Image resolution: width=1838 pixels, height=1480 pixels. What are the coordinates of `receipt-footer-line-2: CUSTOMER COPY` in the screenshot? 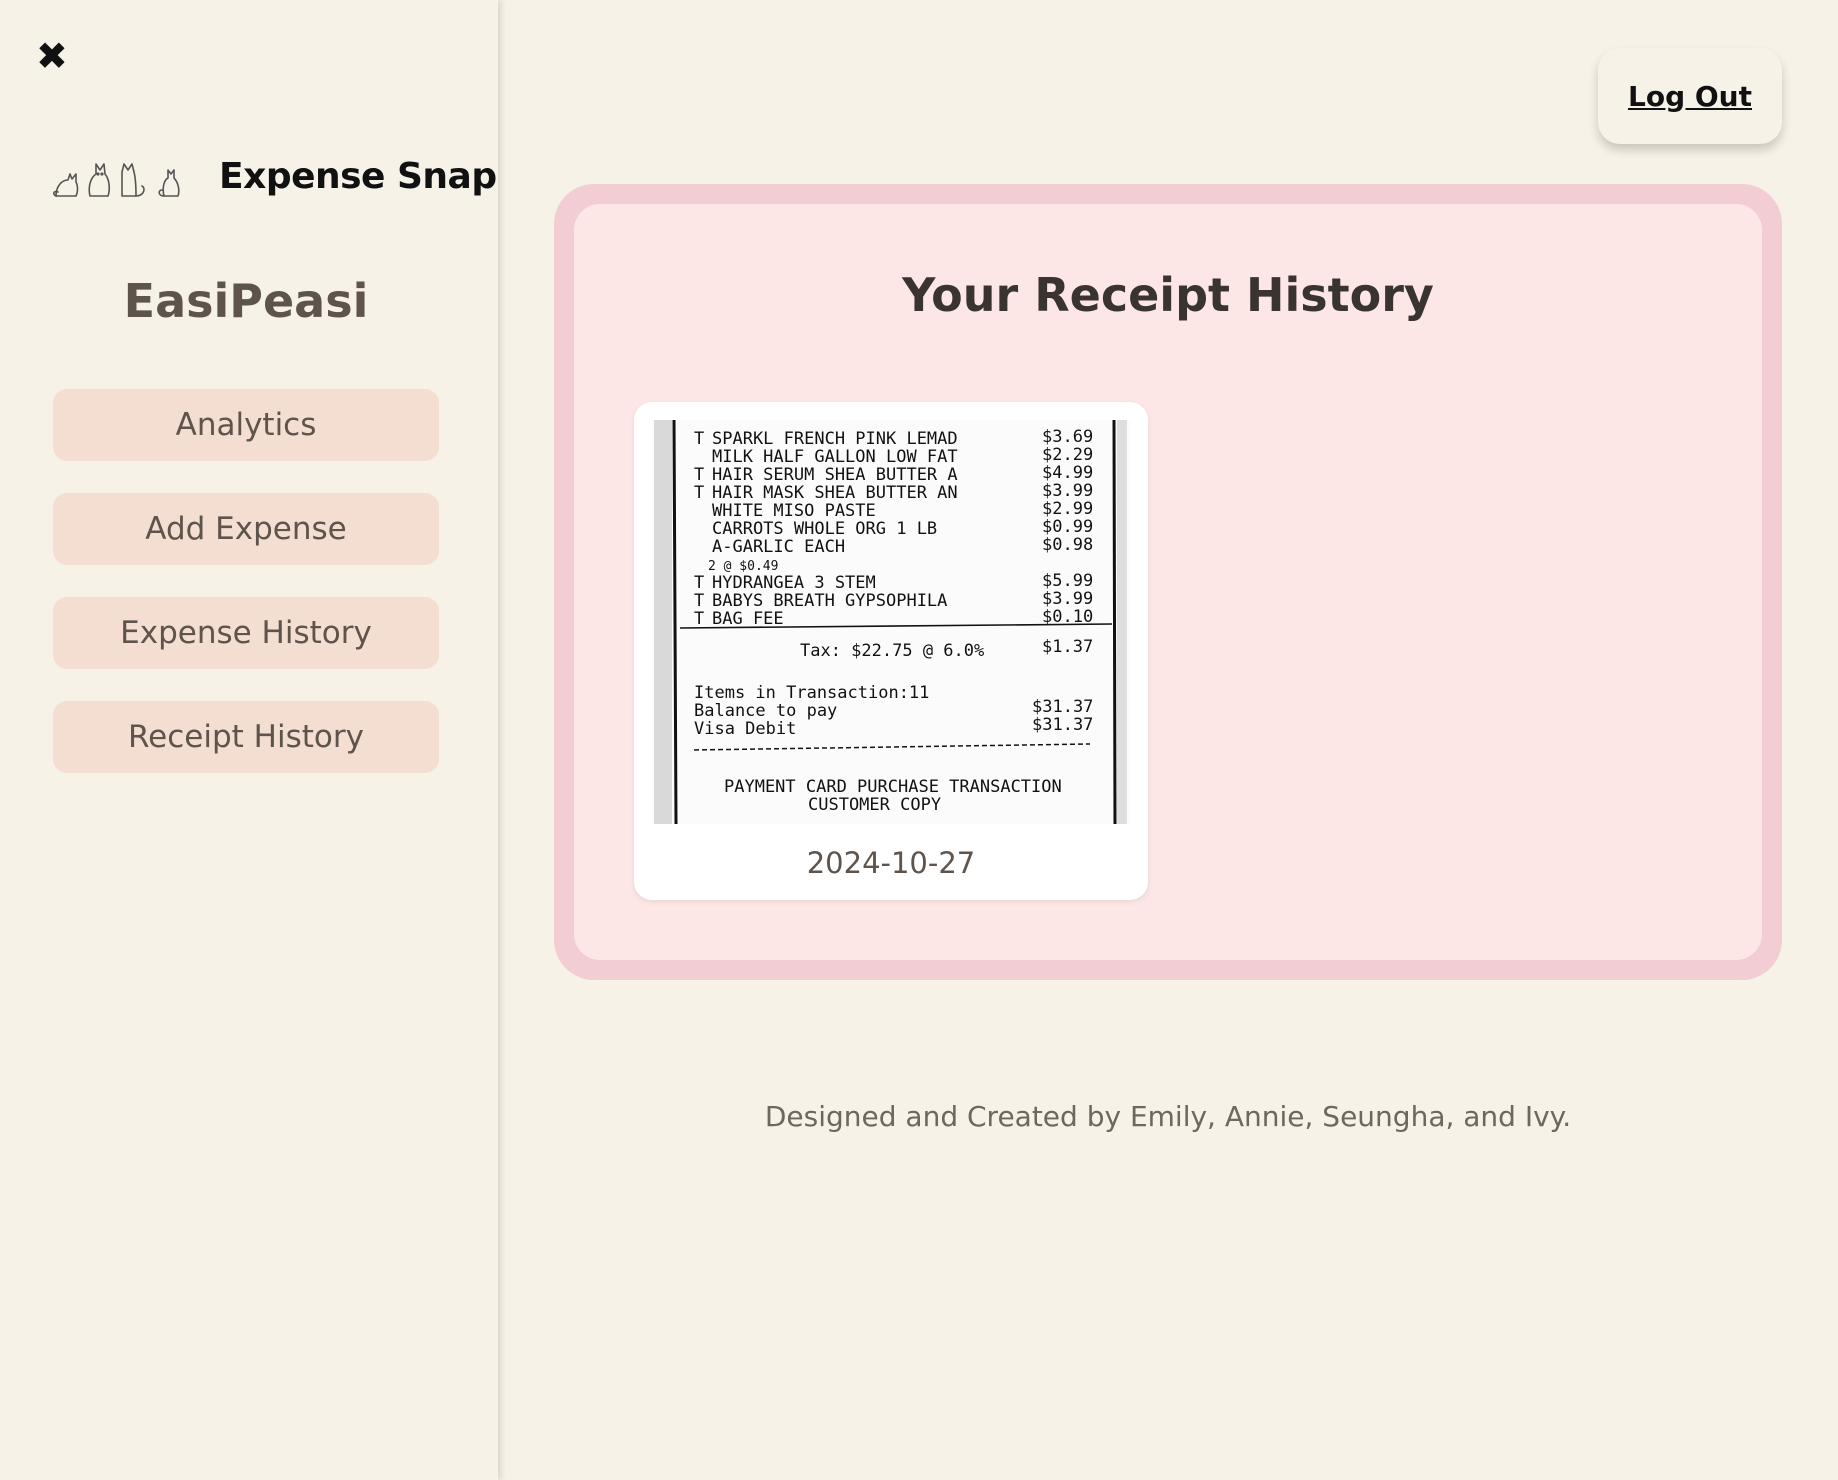 It's located at (874, 805).